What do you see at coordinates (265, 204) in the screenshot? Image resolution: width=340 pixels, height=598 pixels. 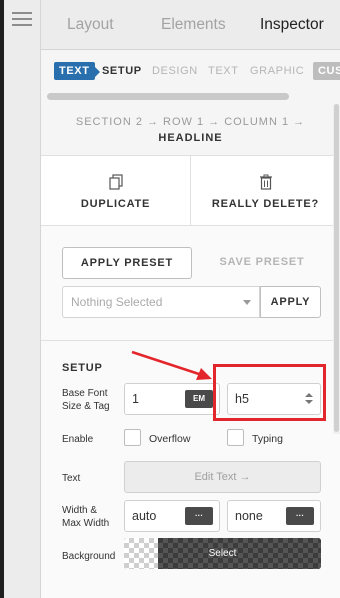 I see `delete-label: REALLY DELETE?` at bounding box center [265, 204].